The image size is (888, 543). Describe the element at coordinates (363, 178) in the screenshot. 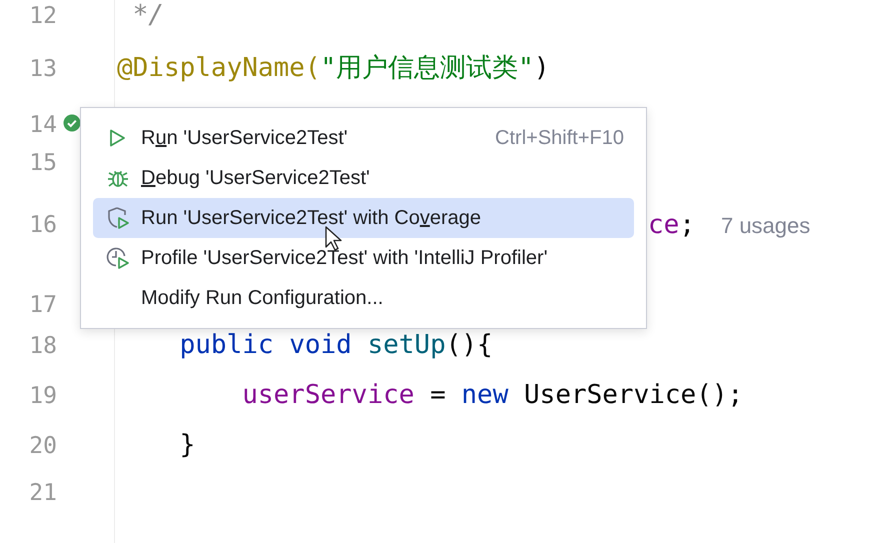

I see `menu-item: Debug 'UserService2Test'` at that location.